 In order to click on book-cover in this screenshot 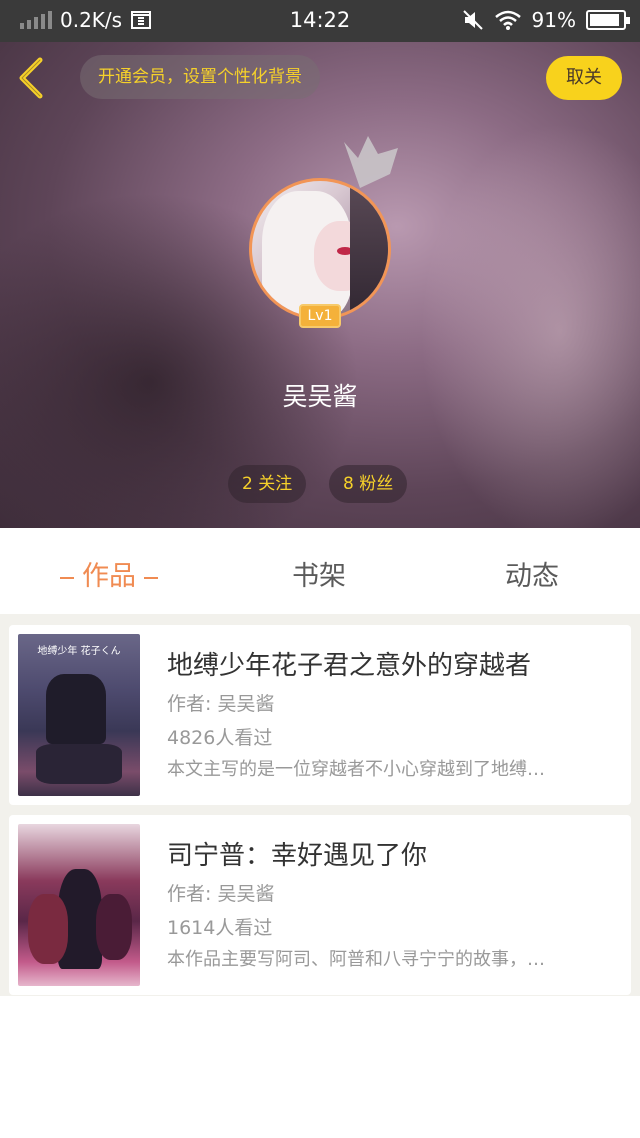, I will do `click(79, 905)`.